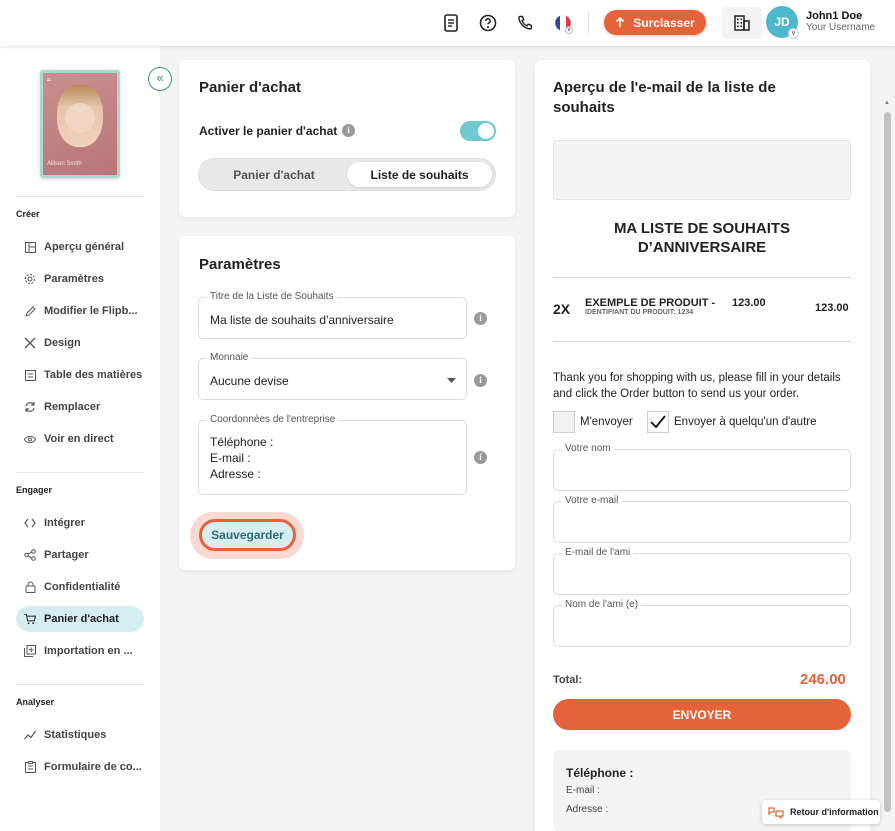  What do you see at coordinates (620, 22) in the screenshot?
I see `arrow-up-icon` at bounding box center [620, 22].